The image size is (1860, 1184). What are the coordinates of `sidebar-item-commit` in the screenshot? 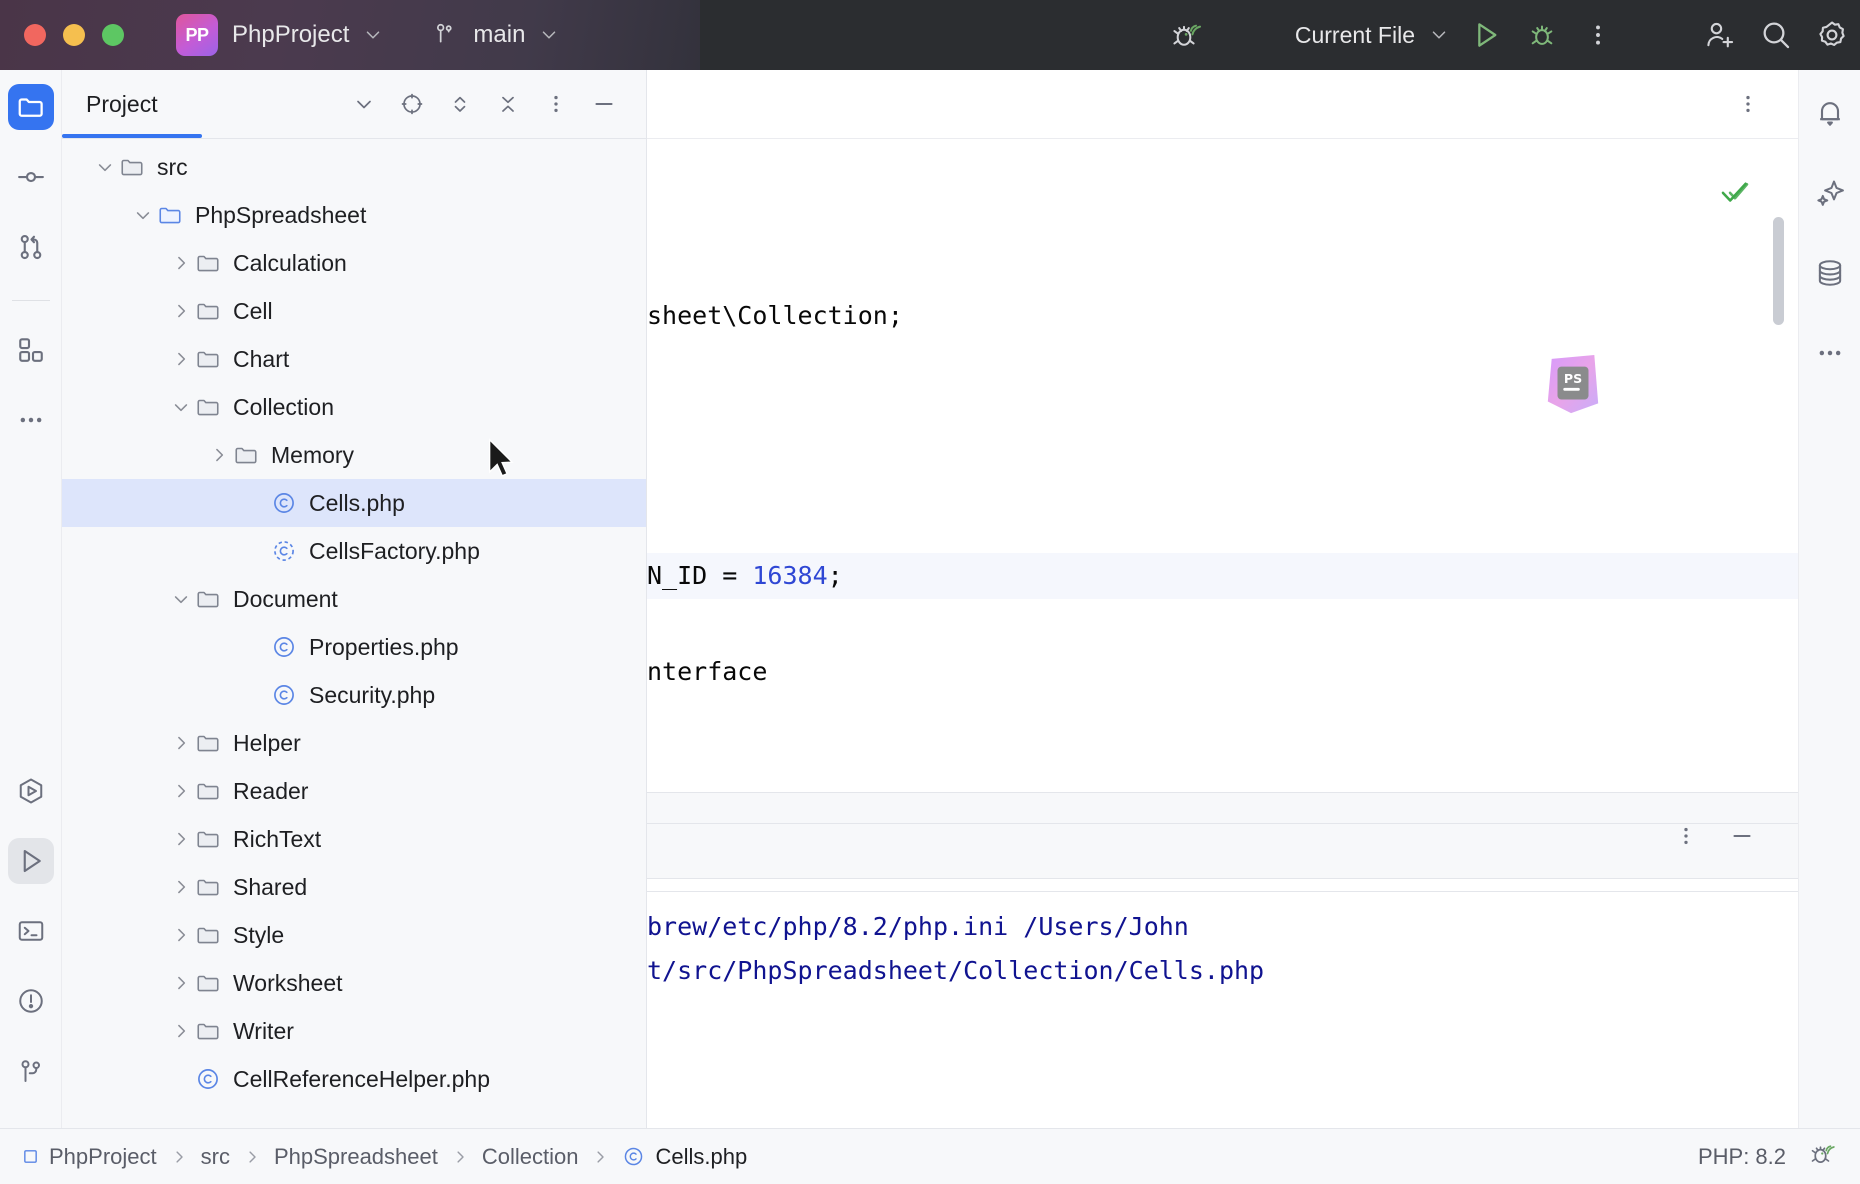 It's located at (31, 177).